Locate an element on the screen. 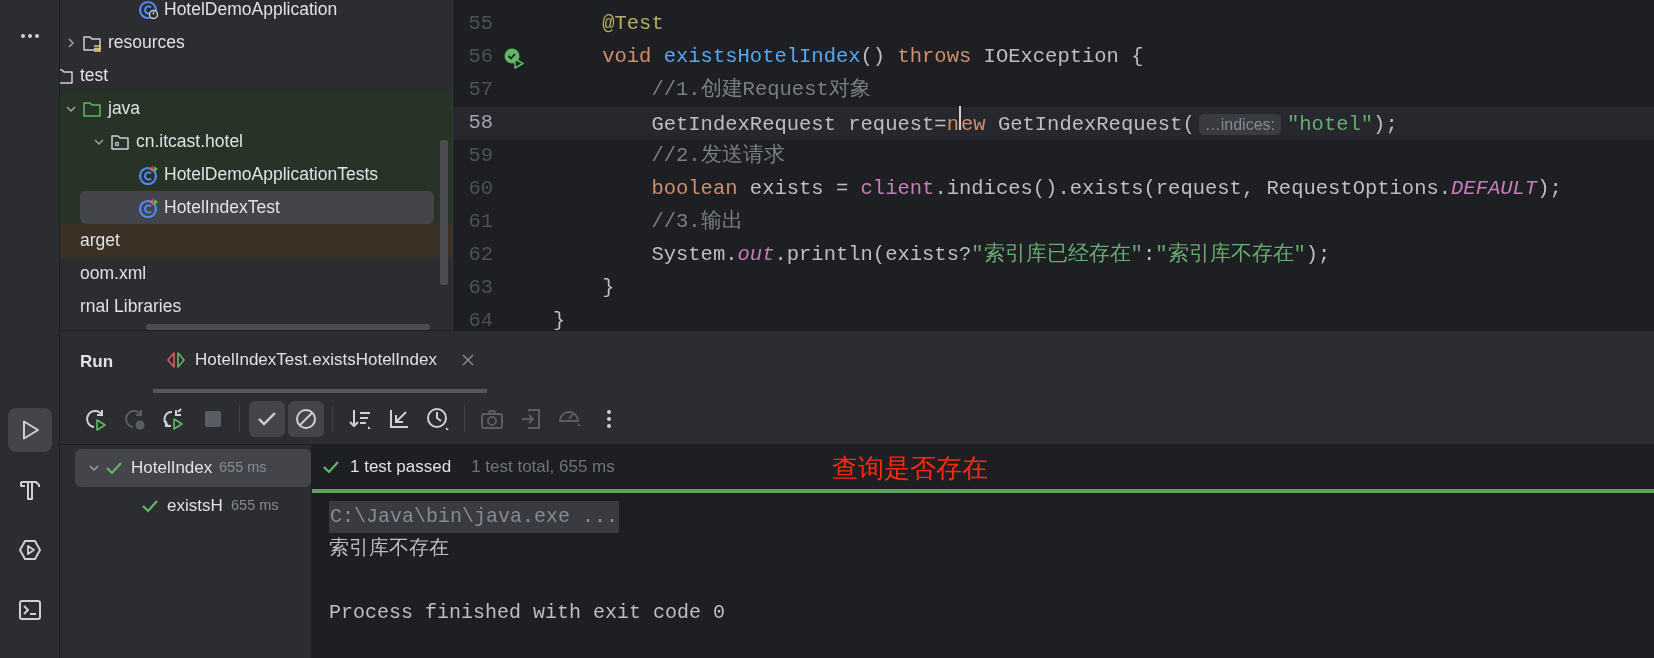  code-line: boolean exists = client.indices().exists(request, RequestOptions.DEFAULT); is located at coordinates (1106, 189).